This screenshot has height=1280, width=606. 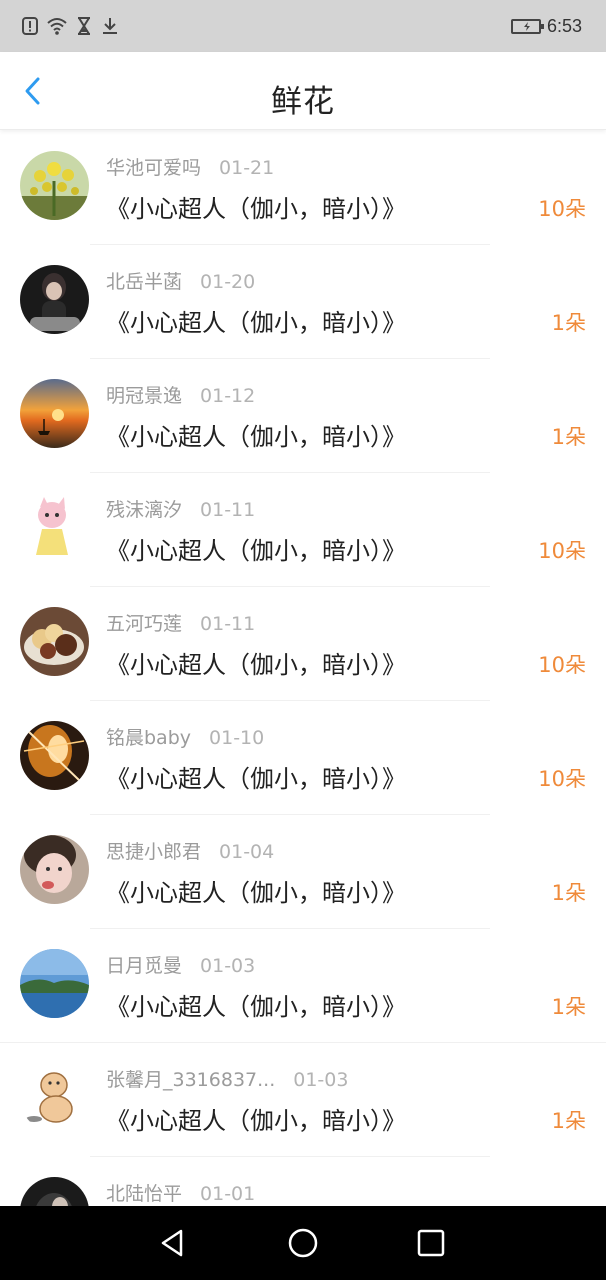 What do you see at coordinates (228, 282) in the screenshot?
I see `item-date: 01-20` at bounding box center [228, 282].